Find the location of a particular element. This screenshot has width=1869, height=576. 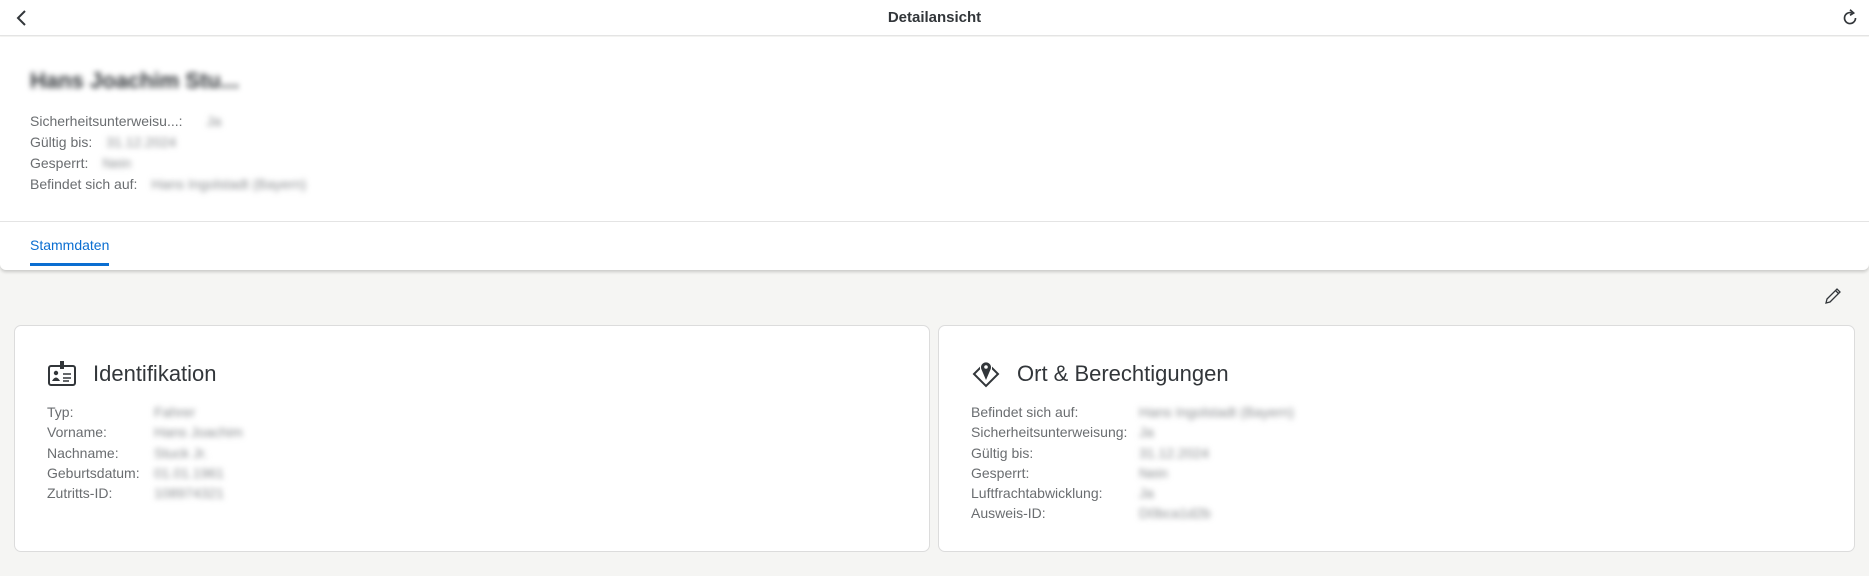

pencil-icon is located at coordinates (1833, 296).